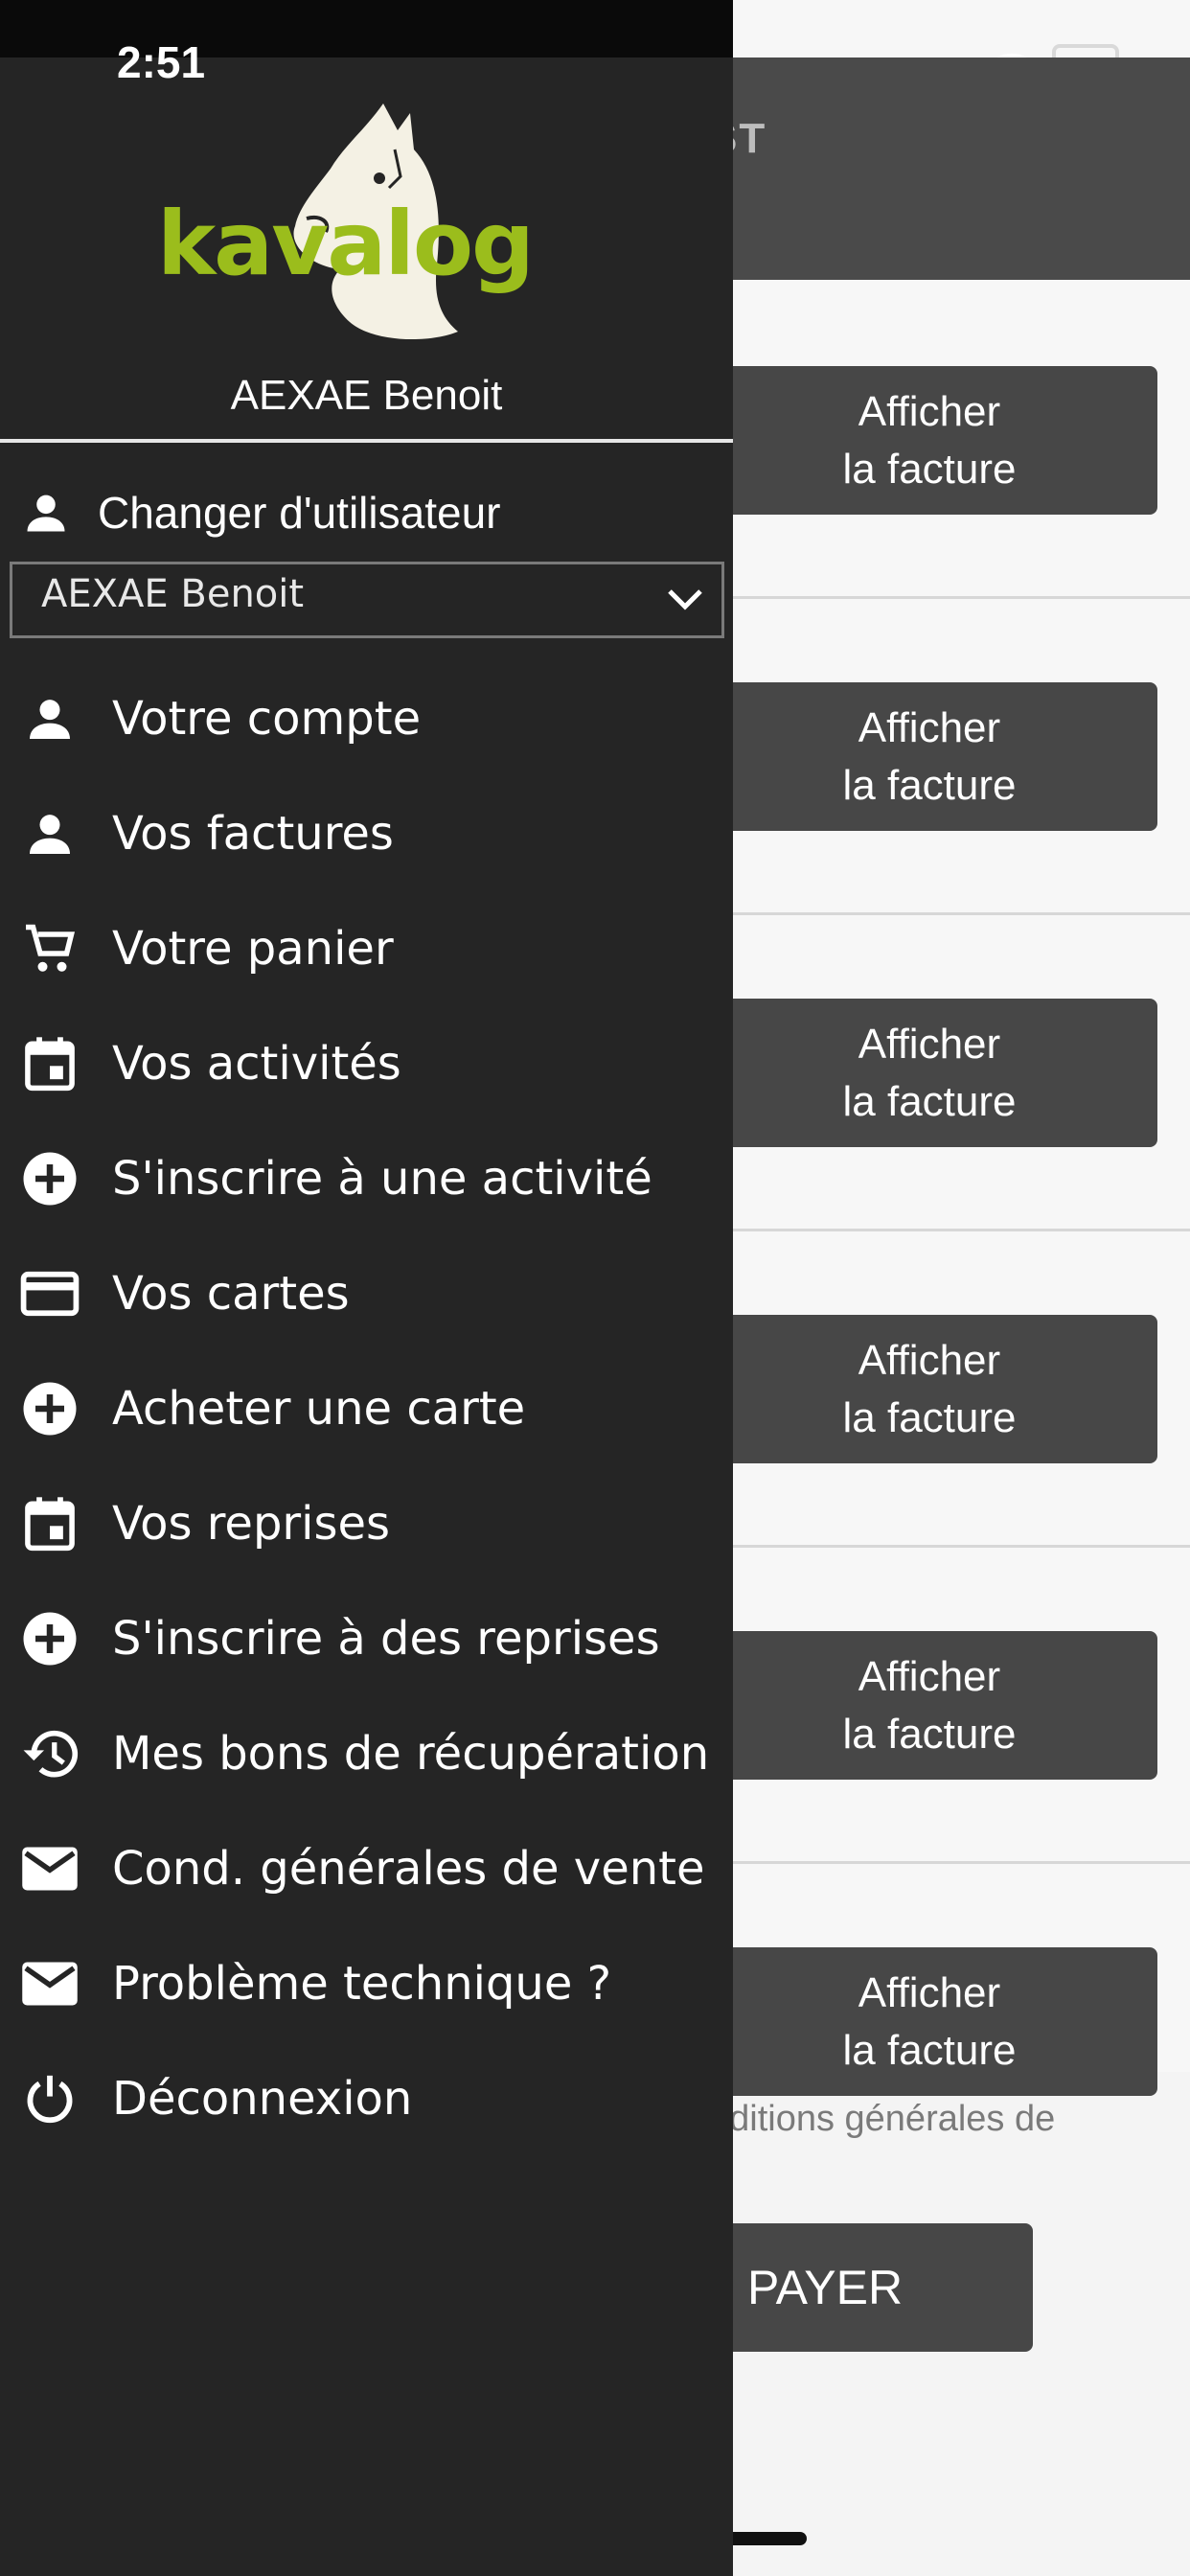  Describe the element at coordinates (382, 1179) in the screenshot. I see `menu-item-label: S'inscrire à une activité` at that location.